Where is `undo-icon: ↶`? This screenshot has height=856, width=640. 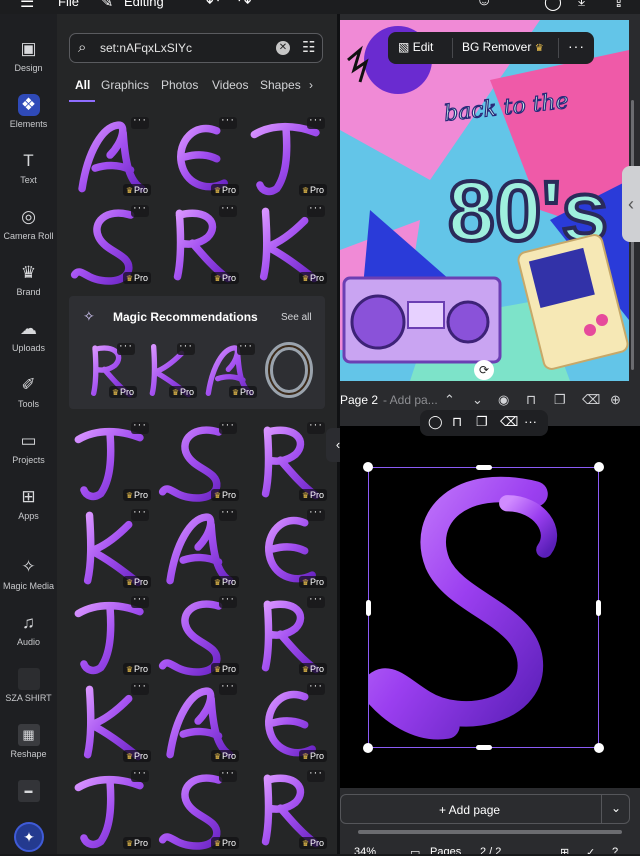
undo-icon: ↶ is located at coordinates (212, 6).